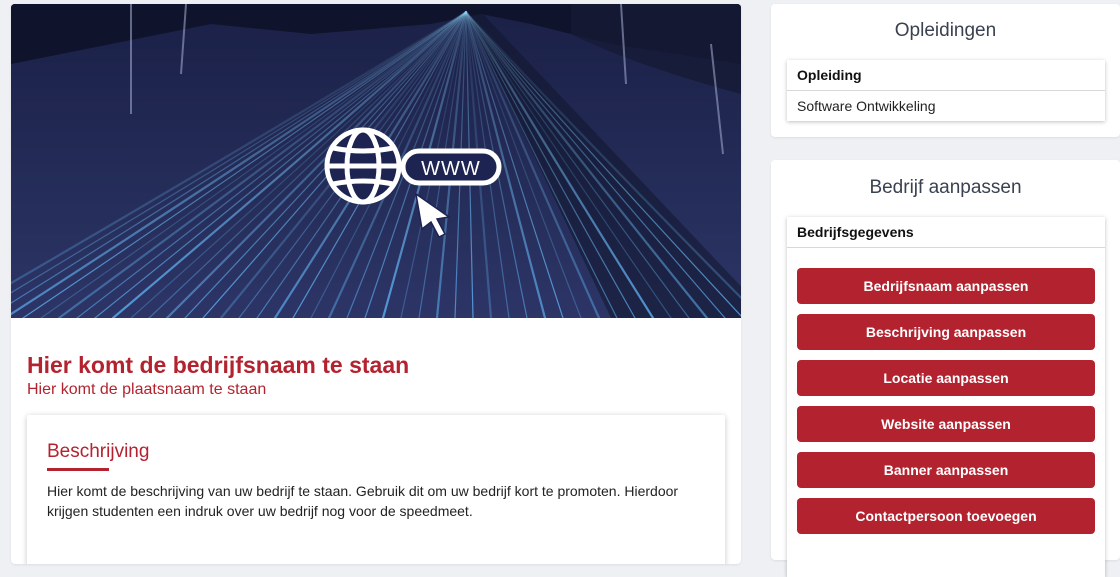  Describe the element at coordinates (946, 470) in the screenshot. I see `edit-banner-button: Banner aanpassen` at that location.